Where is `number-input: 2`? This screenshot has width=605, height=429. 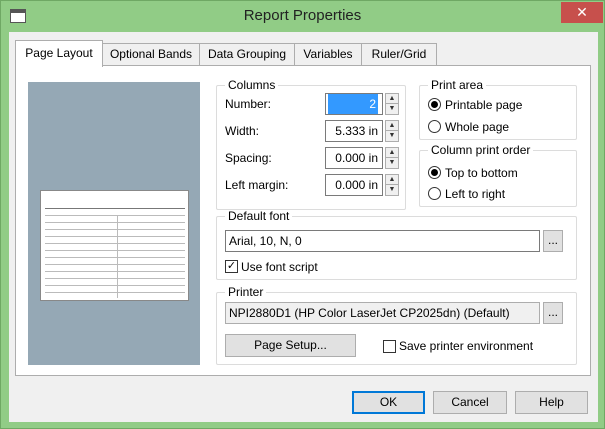 number-input: 2 is located at coordinates (354, 104).